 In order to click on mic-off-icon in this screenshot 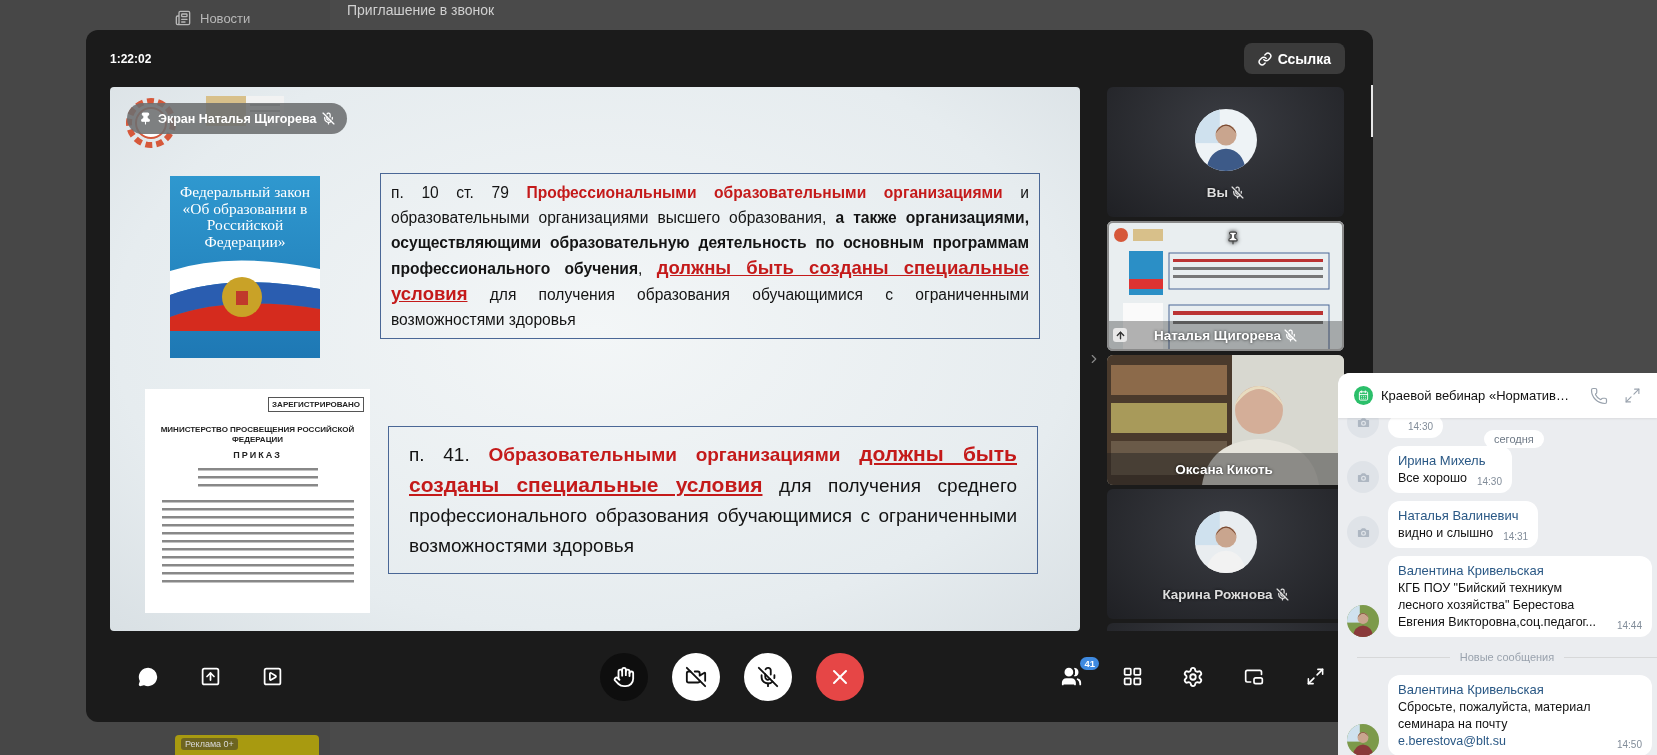, I will do `click(767, 676)`.